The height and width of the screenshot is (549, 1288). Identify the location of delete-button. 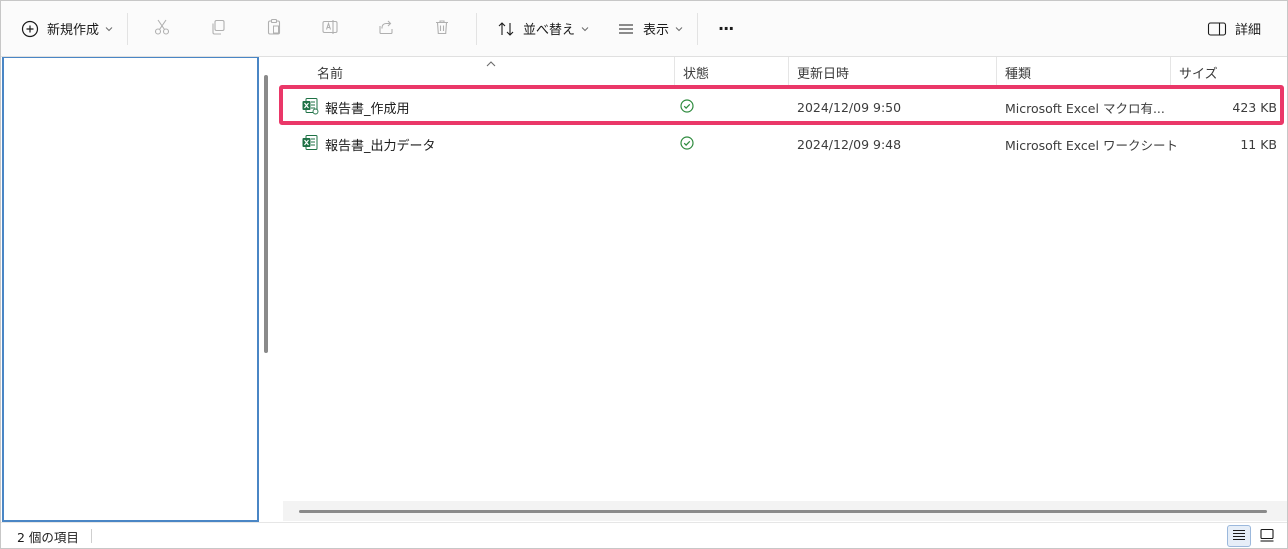
(442, 29).